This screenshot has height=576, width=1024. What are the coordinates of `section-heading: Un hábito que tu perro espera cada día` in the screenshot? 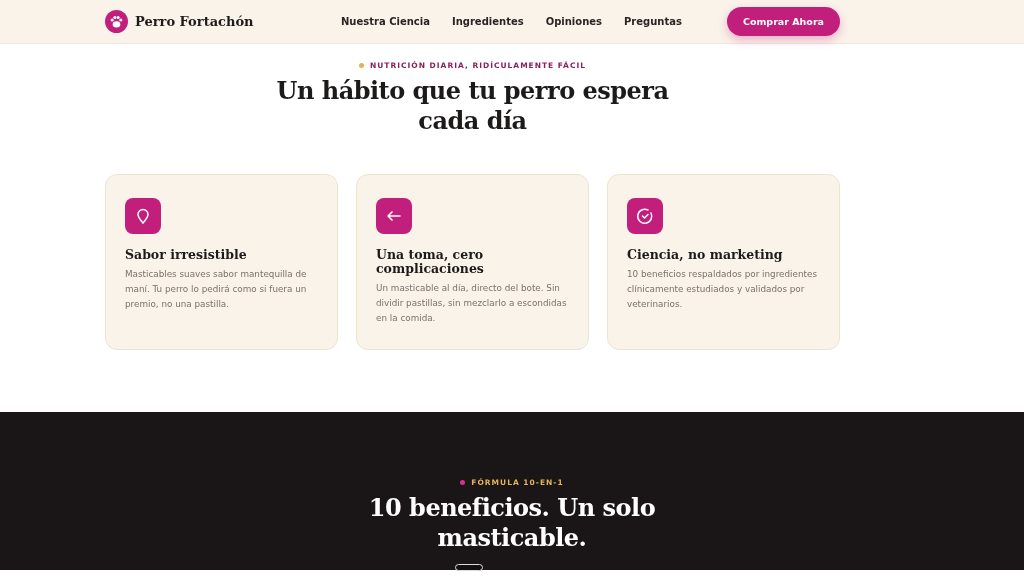 It's located at (472, 106).